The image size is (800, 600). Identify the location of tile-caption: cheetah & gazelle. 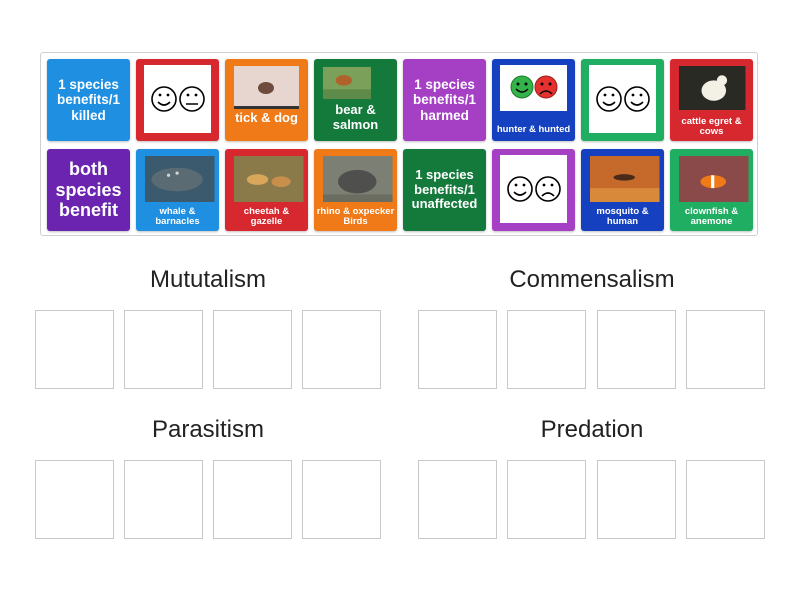
(266, 217).